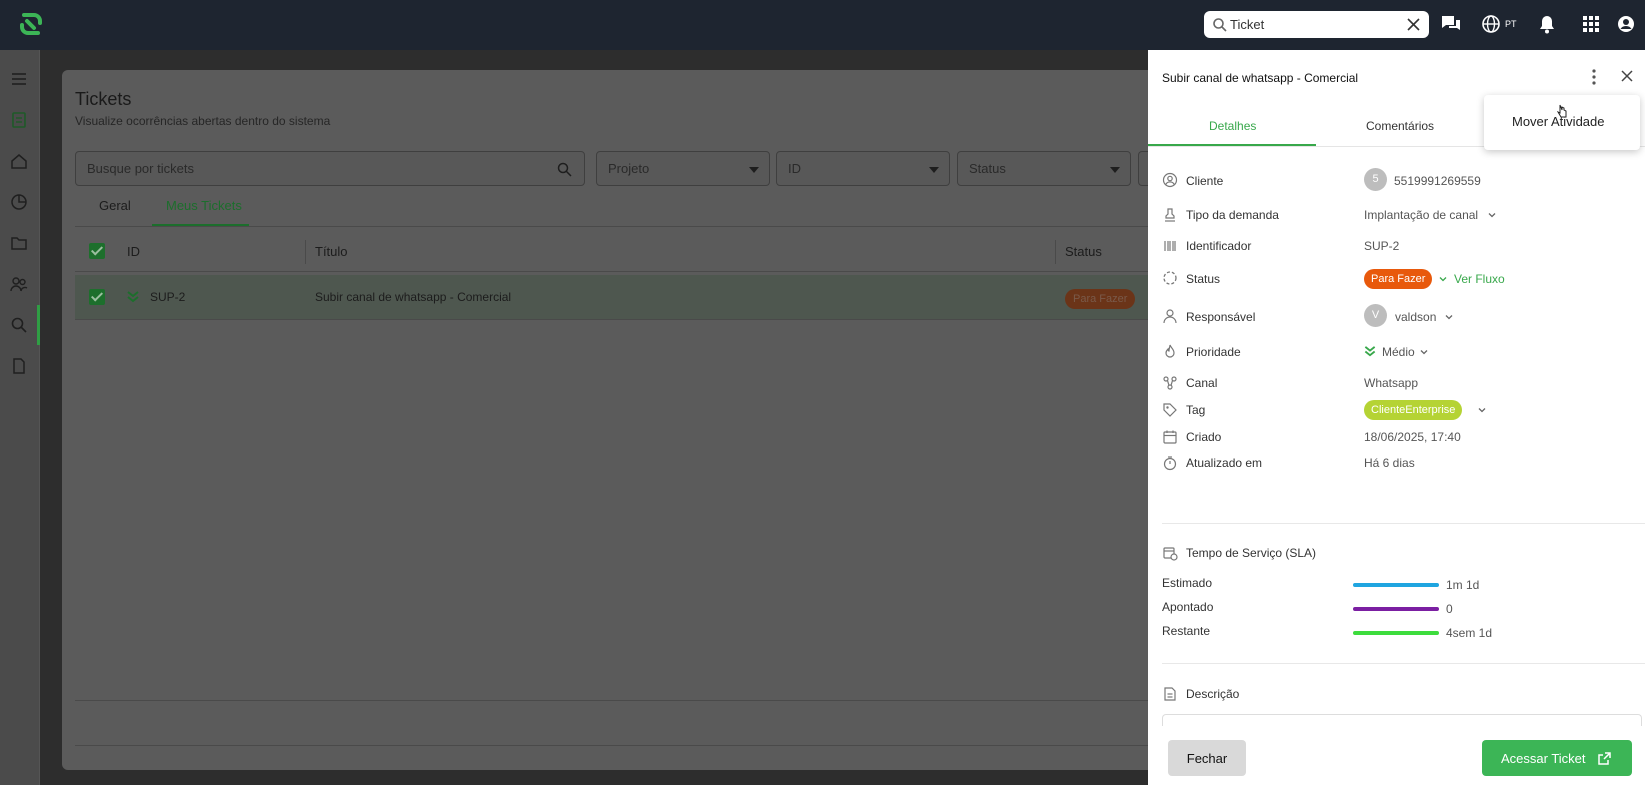 The height and width of the screenshot is (785, 1645). I want to click on clear-icon, so click(1413, 24).